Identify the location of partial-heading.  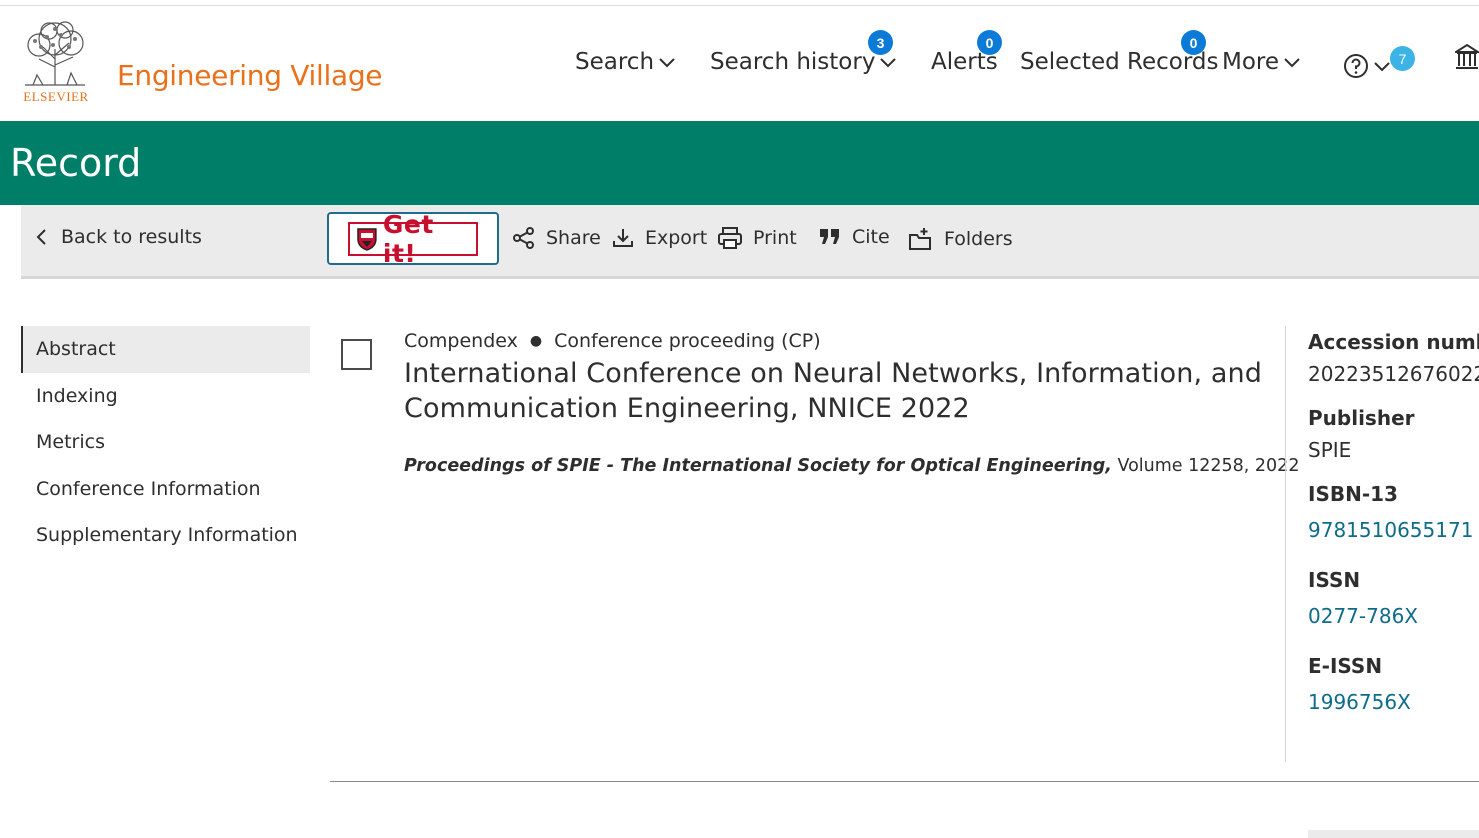
(416, 834).